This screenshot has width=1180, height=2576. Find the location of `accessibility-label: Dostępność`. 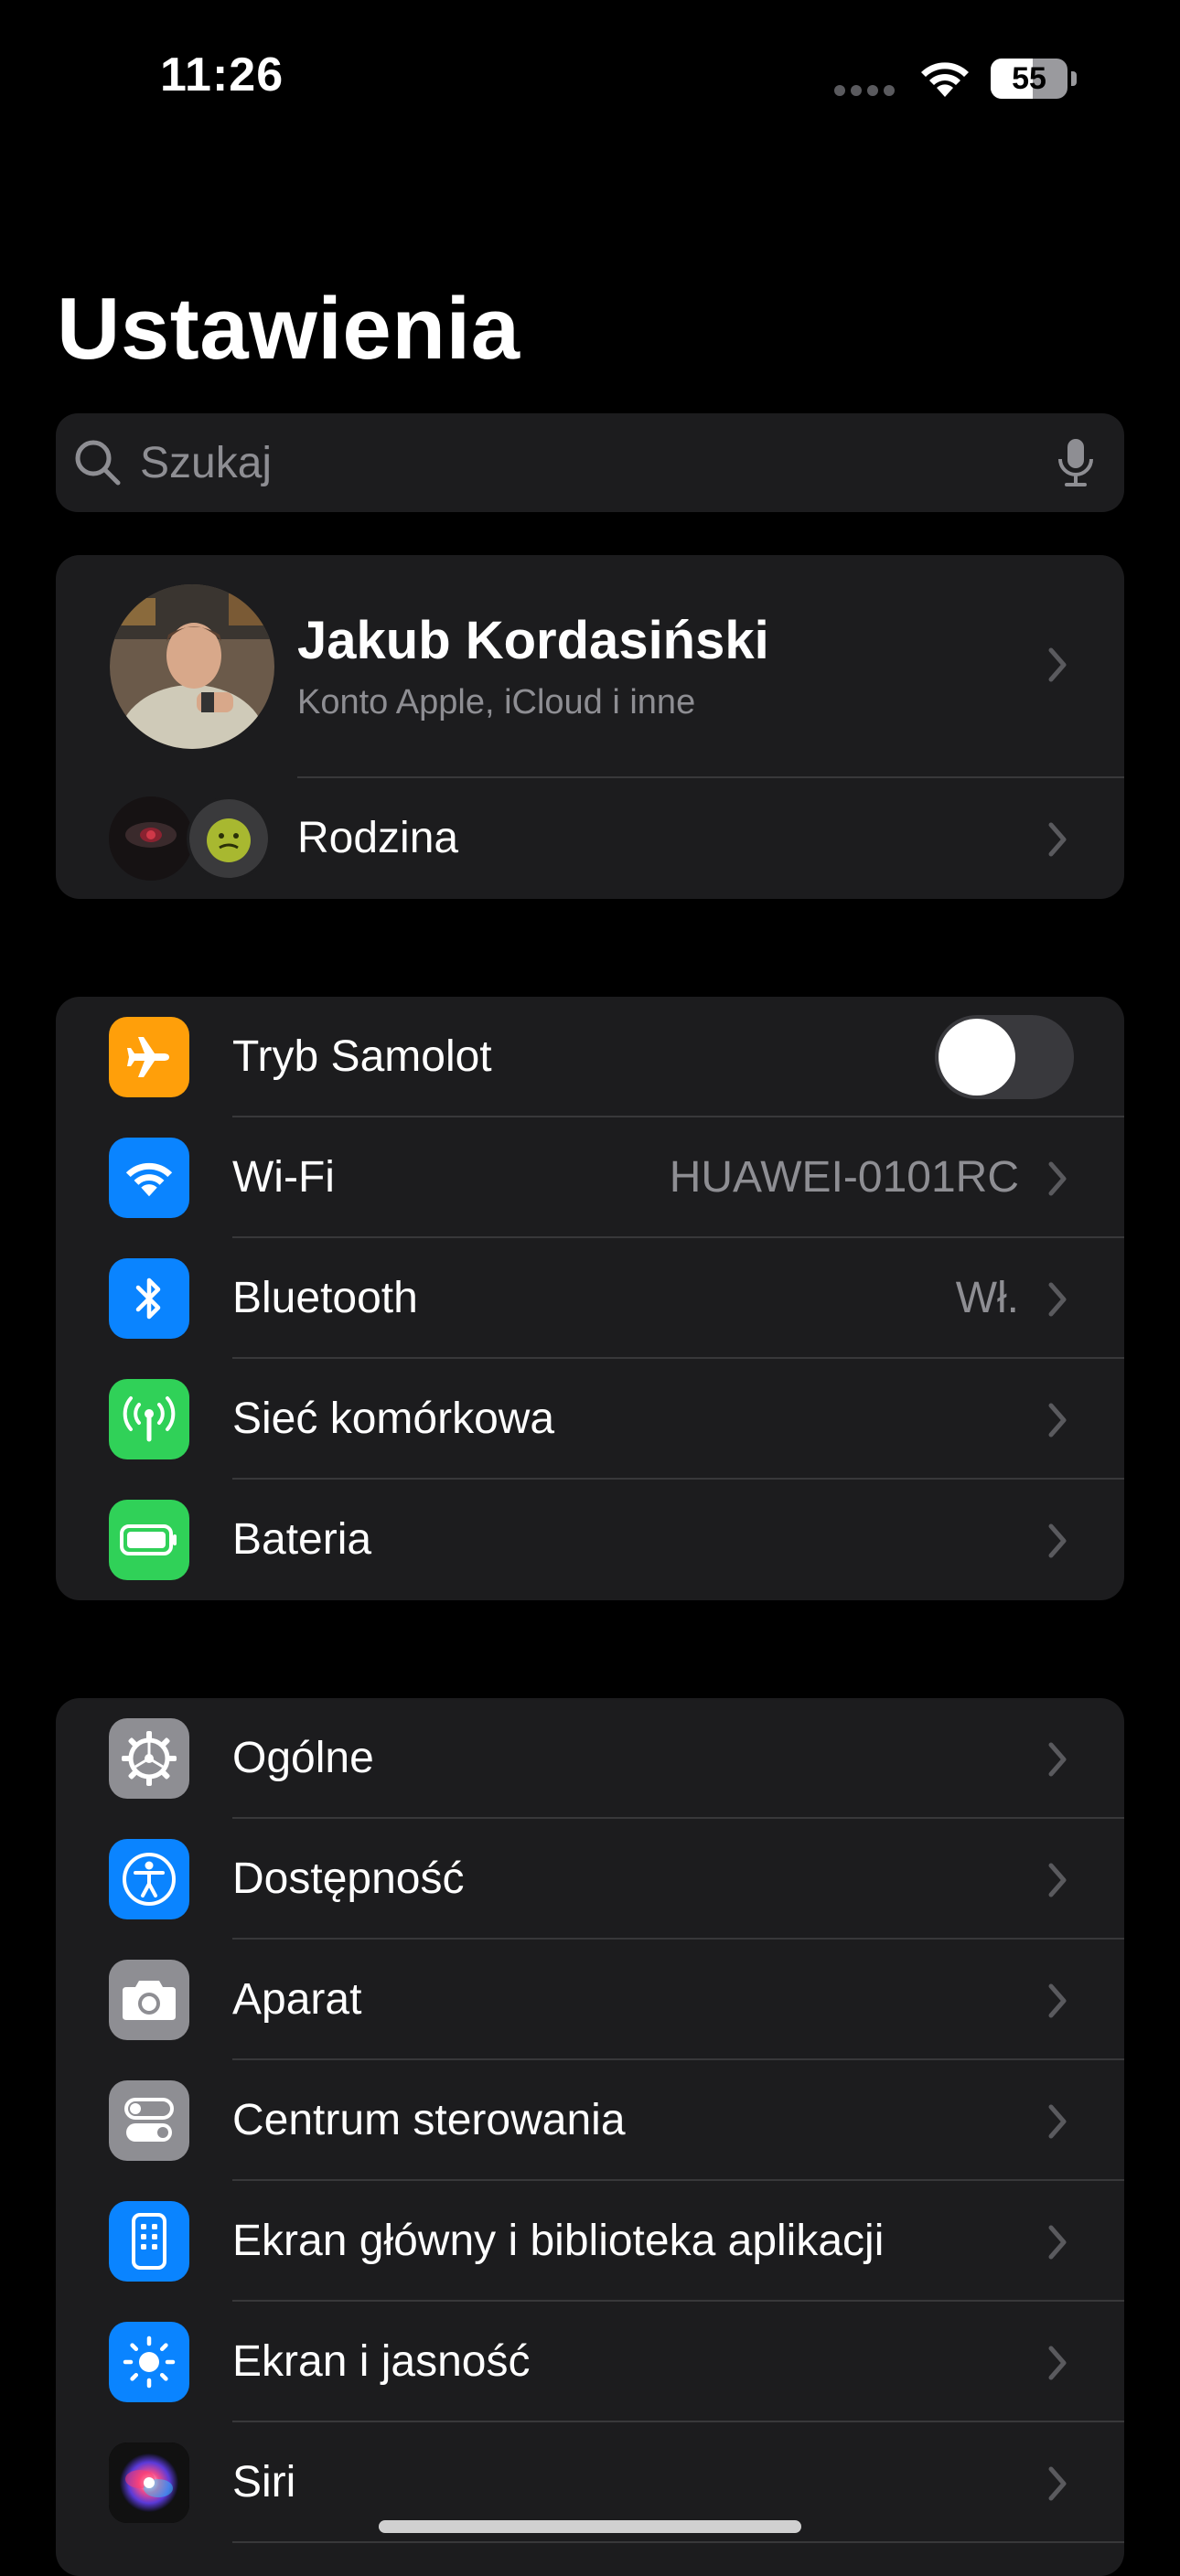

accessibility-label: Dostępność is located at coordinates (348, 1879).